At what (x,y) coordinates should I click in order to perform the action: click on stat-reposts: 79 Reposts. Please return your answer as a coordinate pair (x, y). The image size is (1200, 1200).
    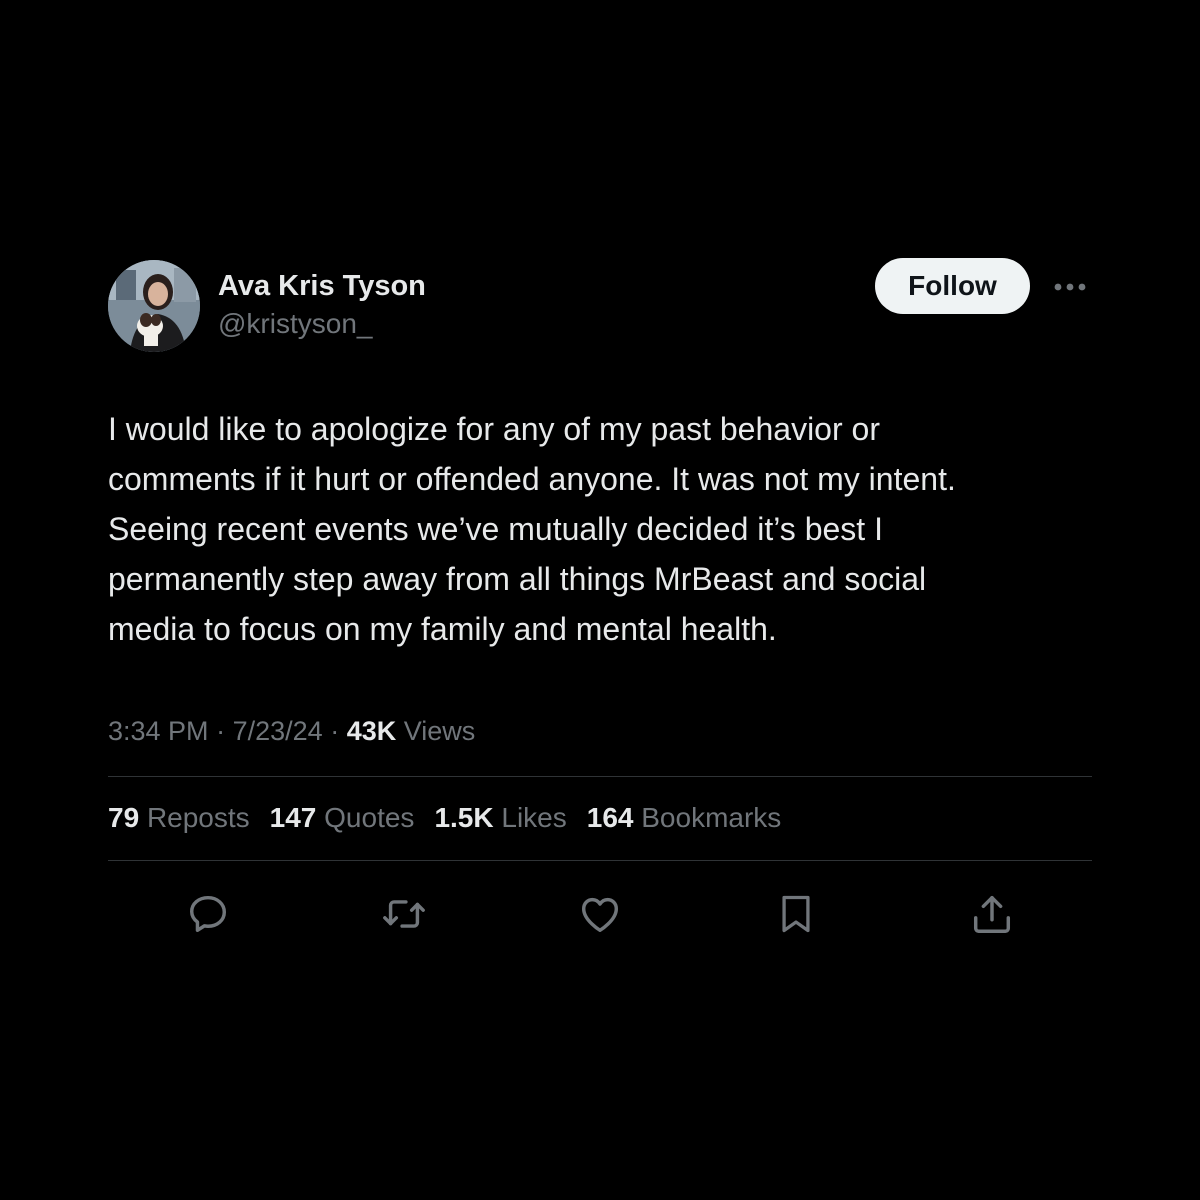
    Looking at the image, I should click on (179, 818).